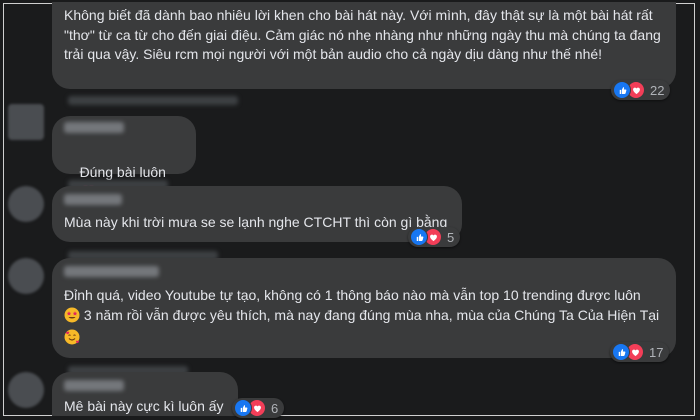 The height and width of the screenshot is (420, 700). What do you see at coordinates (641, 90) in the screenshot?
I see `reaction-summary: 22` at bounding box center [641, 90].